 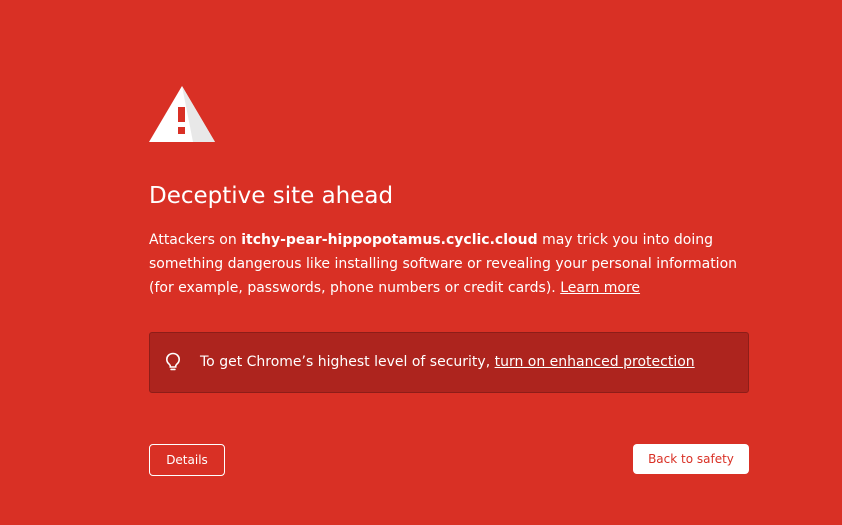 What do you see at coordinates (182, 114) in the screenshot?
I see `warning-triangle-icon` at bounding box center [182, 114].